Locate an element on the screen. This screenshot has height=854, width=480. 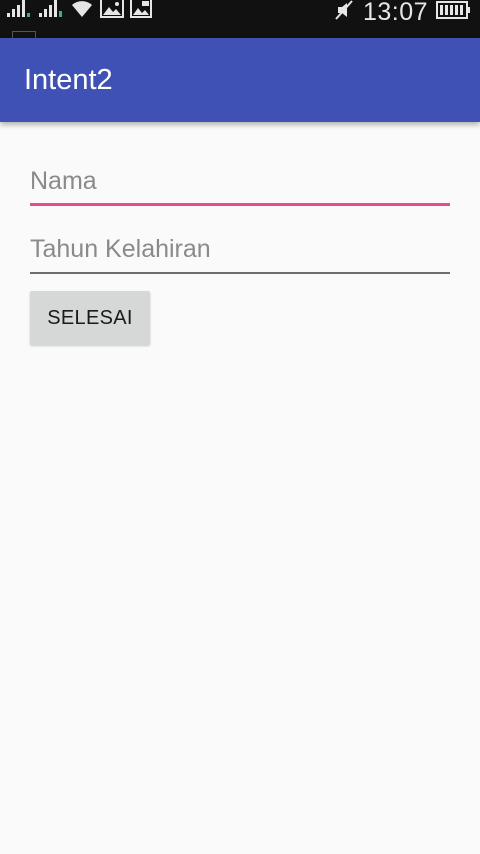
nama-field is located at coordinates (240, 182).